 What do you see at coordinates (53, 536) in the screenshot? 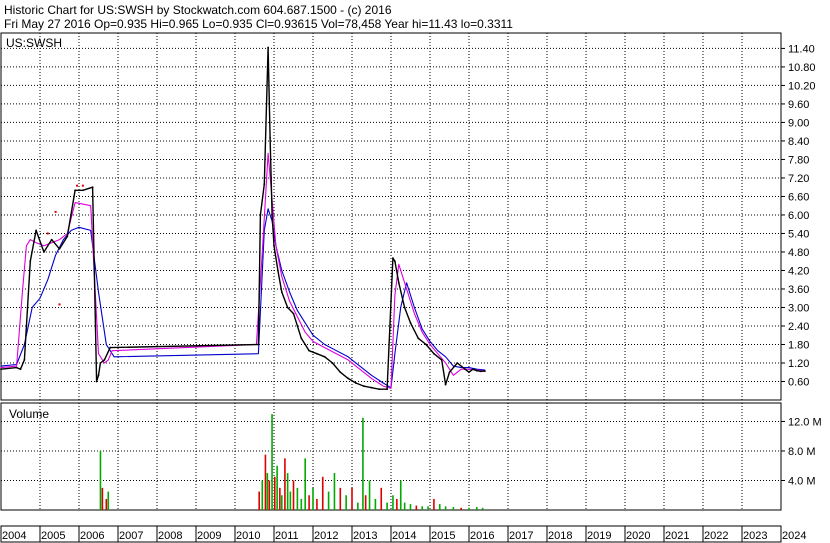
I see `year-tick-label: 2005` at bounding box center [53, 536].